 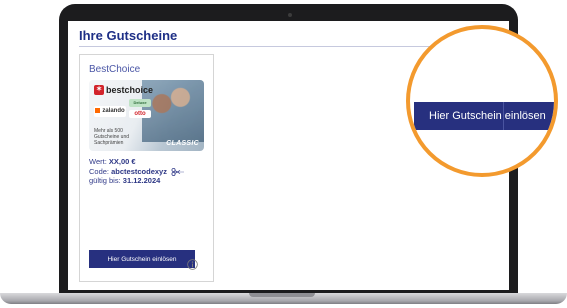 I want to click on voucher-code: abctestcodexyz, so click(x=139, y=171).